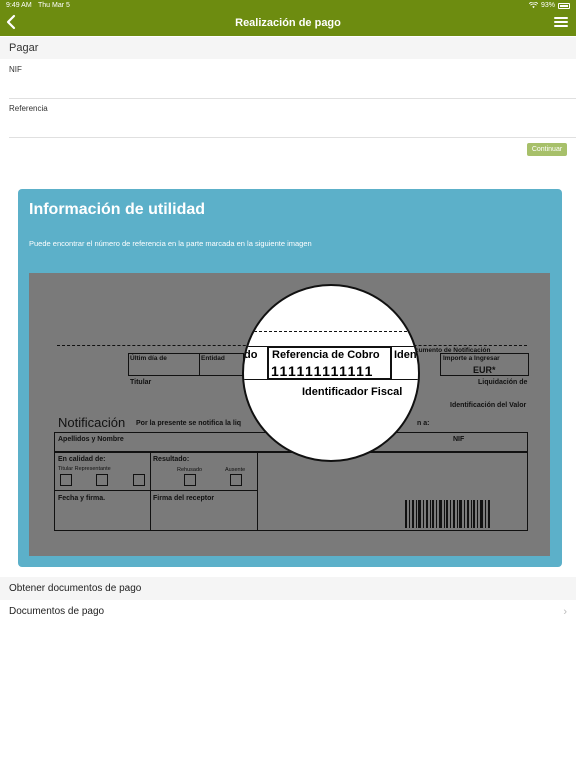 This screenshot has height=768, width=576. What do you see at coordinates (28, 108) in the screenshot?
I see `referencia-label: Referencia` at bounding box center [28, 108].